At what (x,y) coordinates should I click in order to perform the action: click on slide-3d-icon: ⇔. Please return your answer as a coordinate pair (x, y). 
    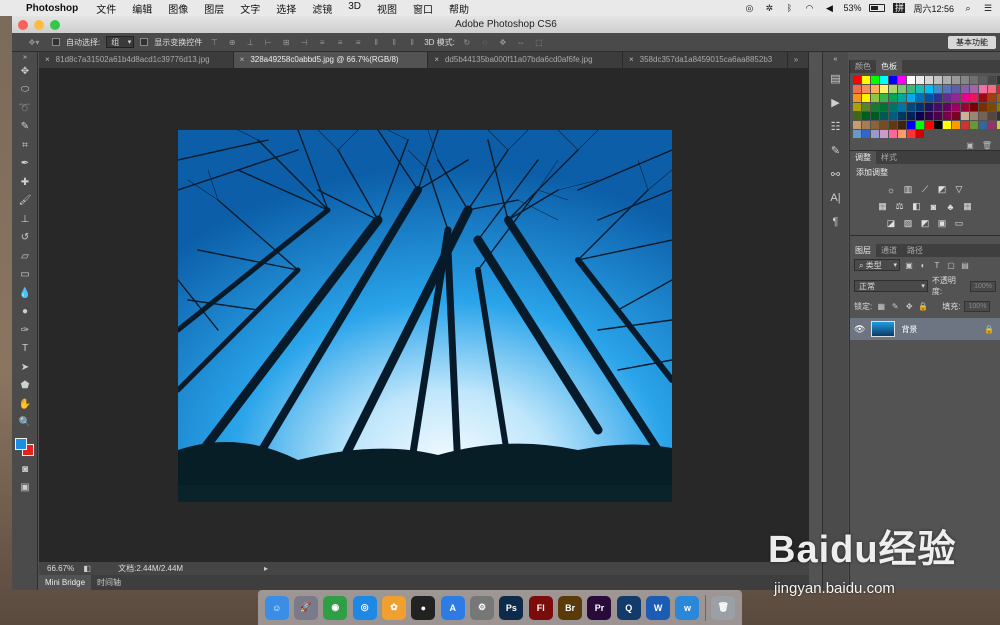
    Looking at the image, I should click on (521, 42).